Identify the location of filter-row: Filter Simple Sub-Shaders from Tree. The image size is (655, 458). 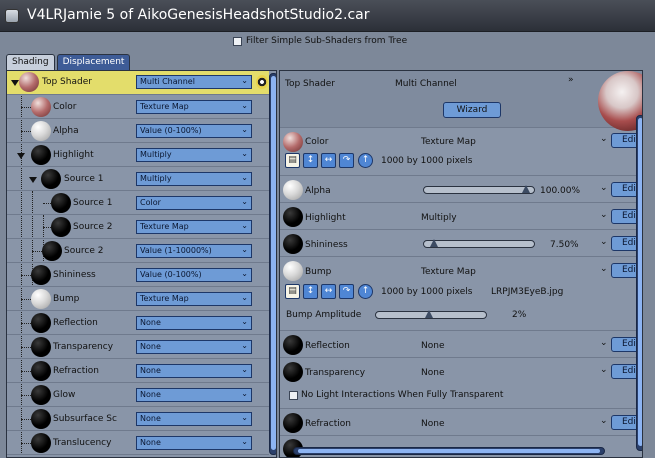
(320, 41).